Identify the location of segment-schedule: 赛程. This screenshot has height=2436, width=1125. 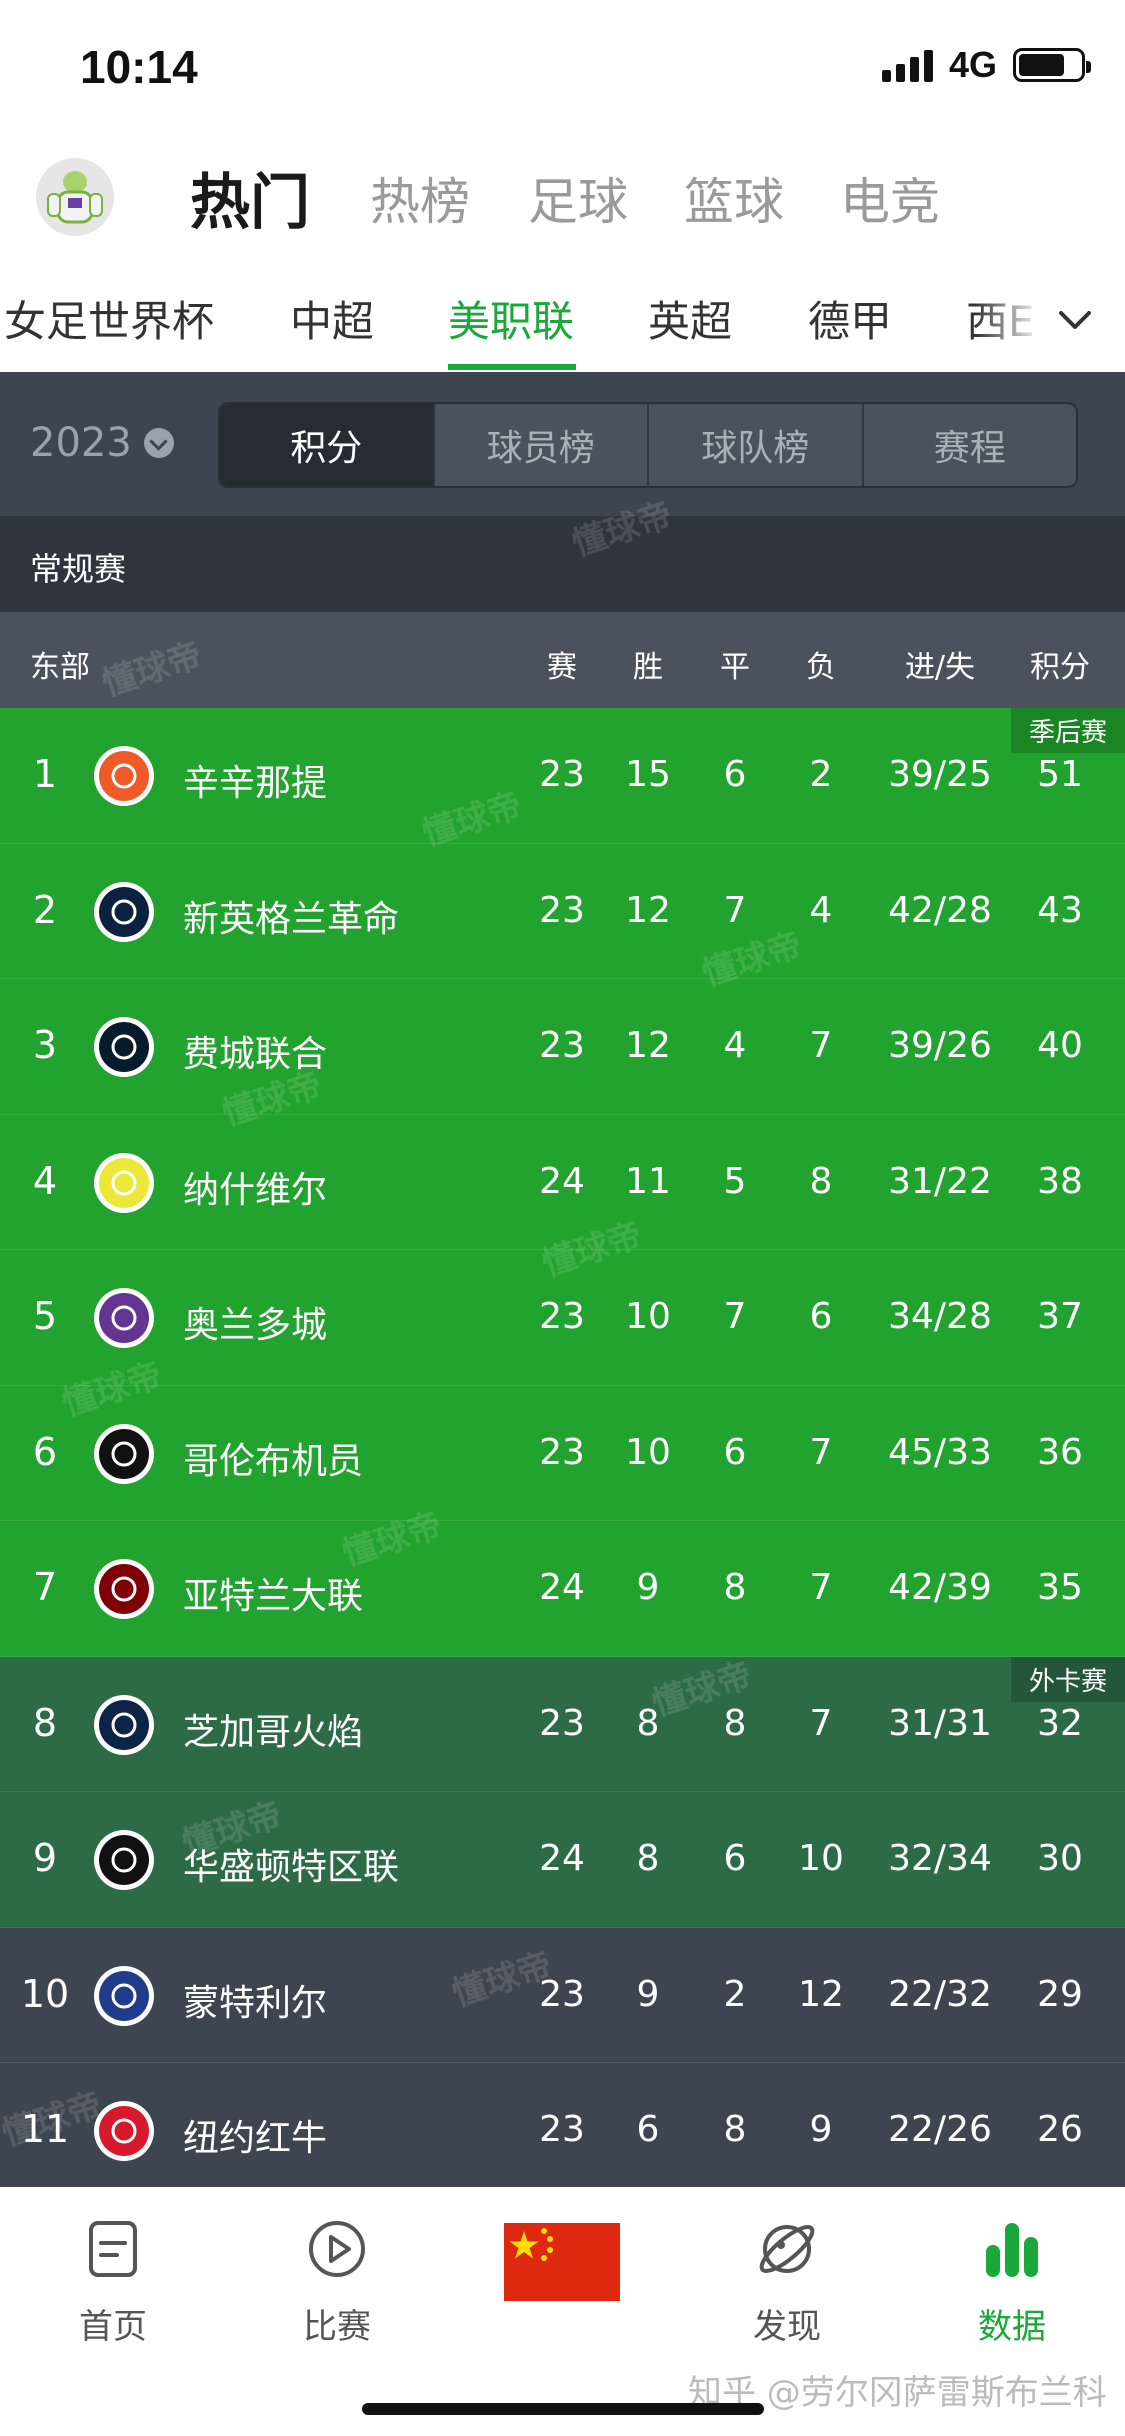
(969, 445).